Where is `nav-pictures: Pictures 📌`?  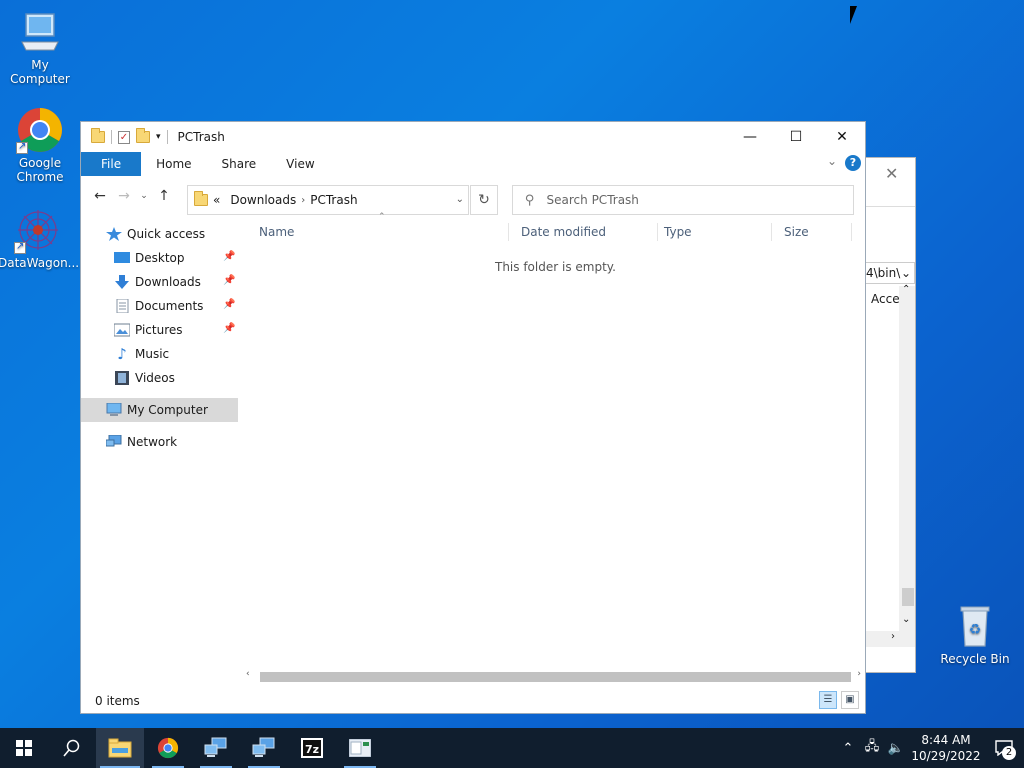 nav-pictures: Pictures 📌 is located at coordinates (161, 330).